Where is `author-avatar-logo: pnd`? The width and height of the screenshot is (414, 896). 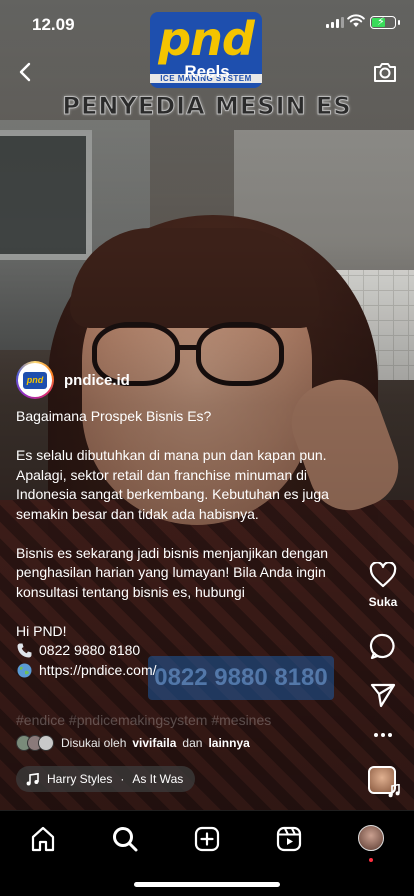
author-avatar-logo: pnd is located at coordinates (35, 380).